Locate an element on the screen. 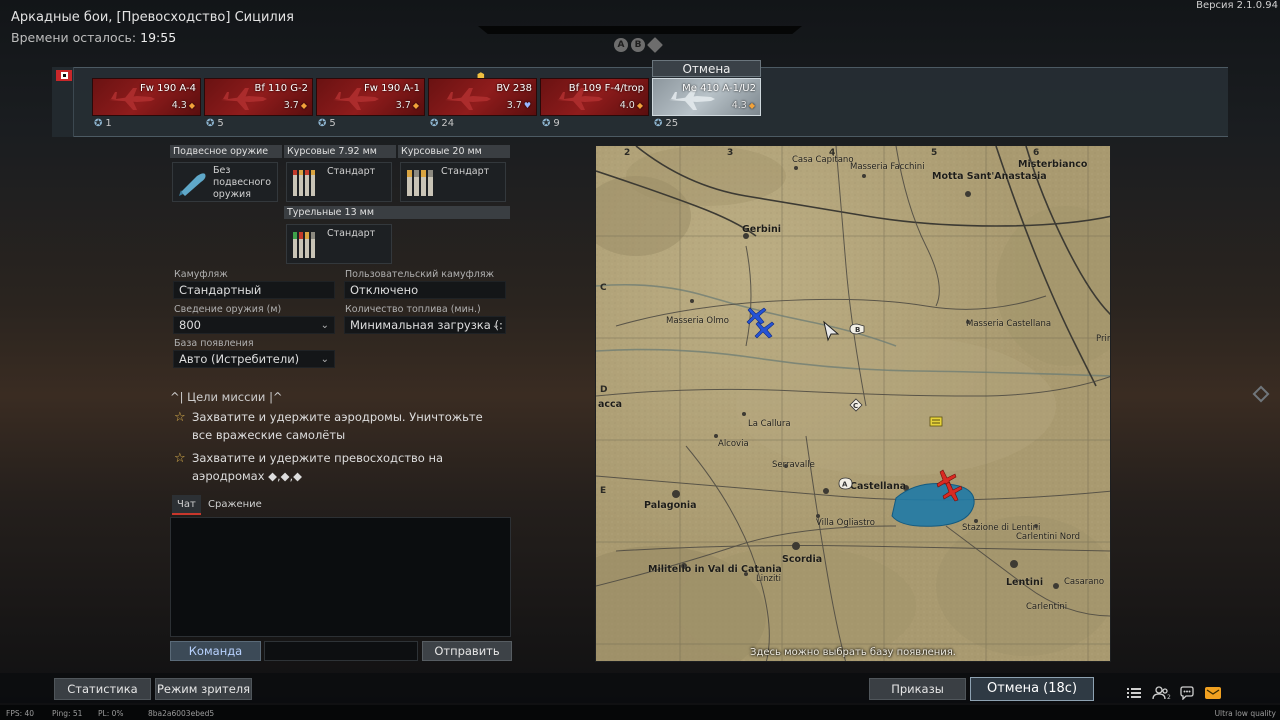  team-channel-button: Команда is located at coordinates (215, 651).